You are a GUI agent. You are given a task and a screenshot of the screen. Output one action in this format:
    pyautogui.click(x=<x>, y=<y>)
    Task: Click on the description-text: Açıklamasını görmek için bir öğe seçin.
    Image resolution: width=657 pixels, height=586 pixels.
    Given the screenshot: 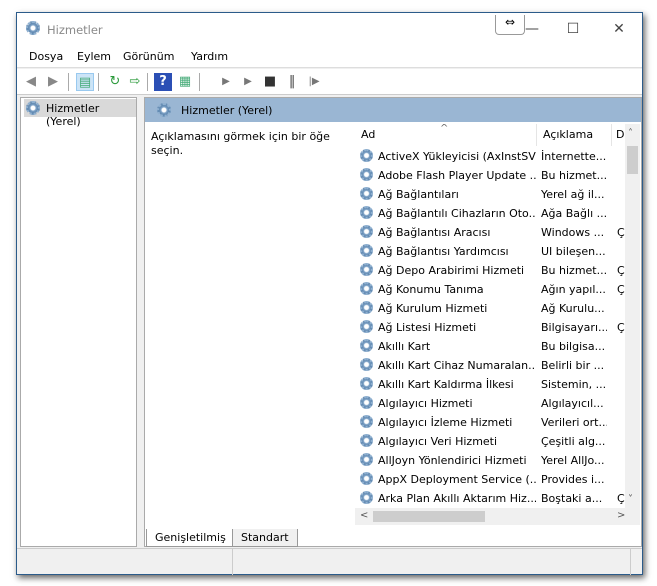 What is the action you would take?
    pyautogui.click(x=240, y=143)
    